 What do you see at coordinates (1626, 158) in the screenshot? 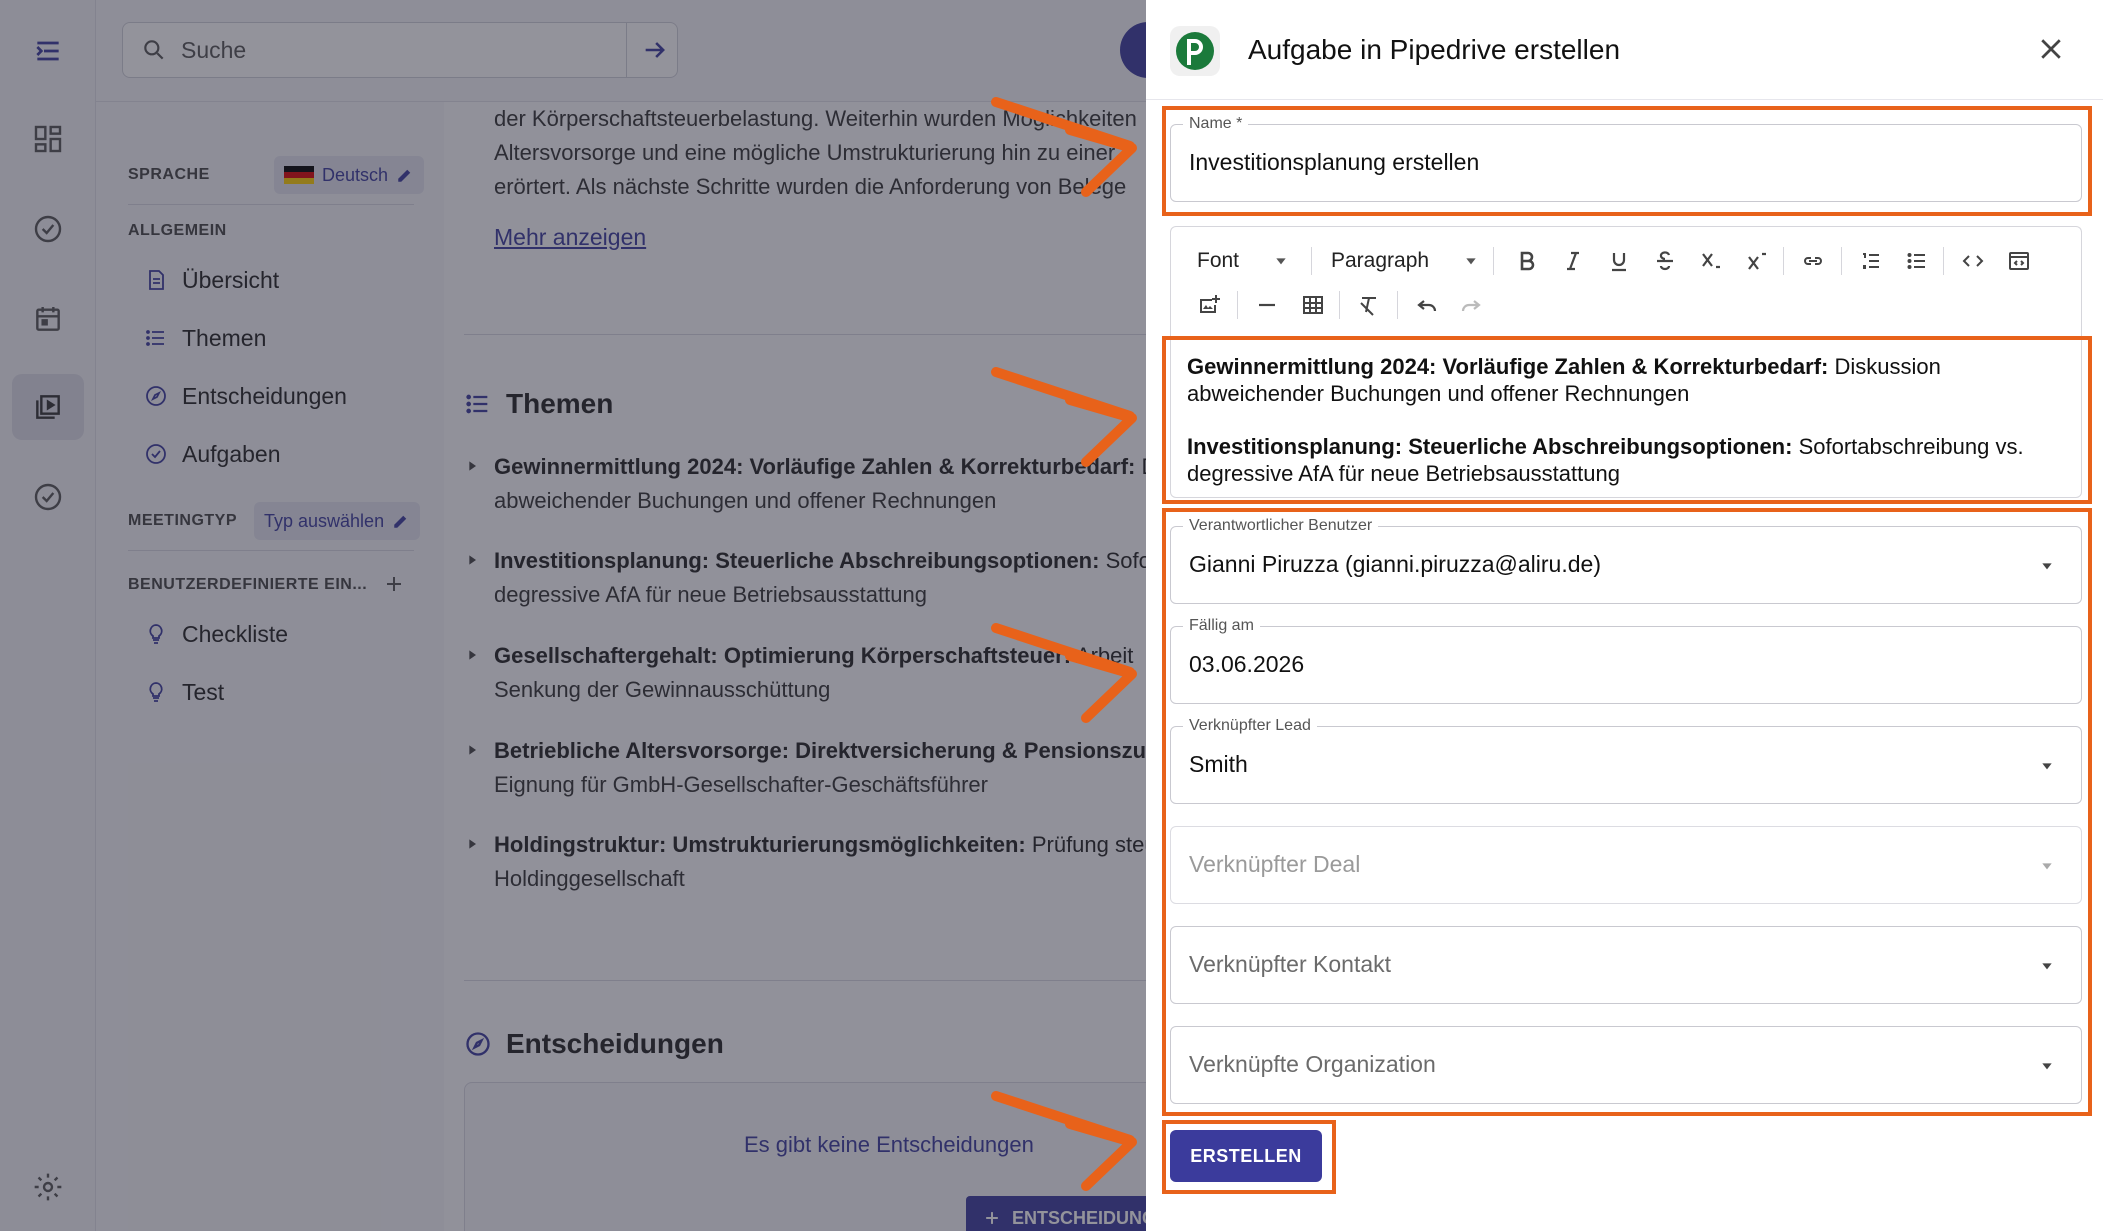
I see `name-field: Name * Investitionsplanung erstellen` at bounding box center [1626, 158].